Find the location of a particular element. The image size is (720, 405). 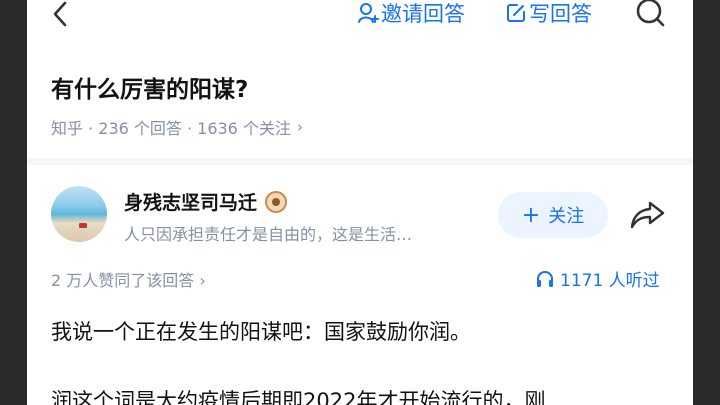

search-icon is located at coordinates (650, 13).